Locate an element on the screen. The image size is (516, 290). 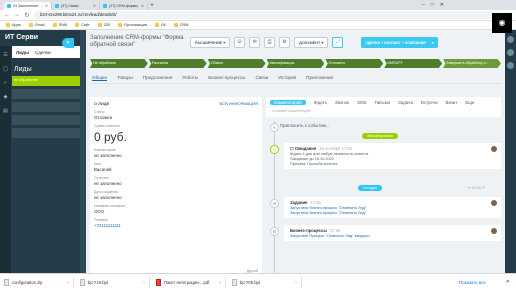
field-label: Сумма и валюта is located at coordinates (107, 126).